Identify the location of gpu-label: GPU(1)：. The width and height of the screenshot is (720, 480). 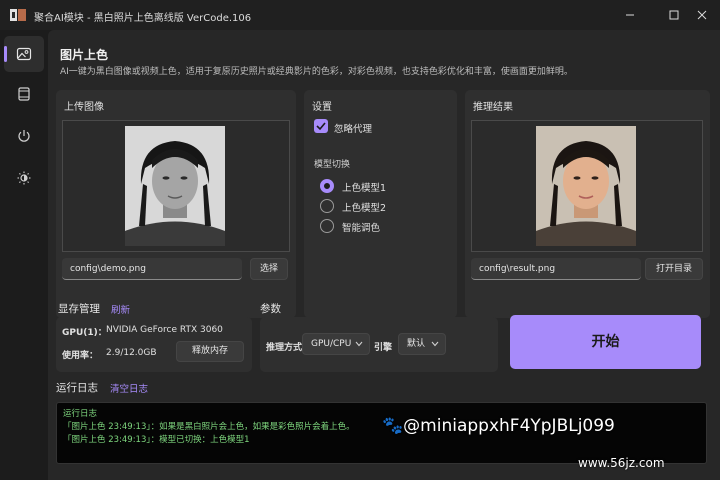
(84, 333).